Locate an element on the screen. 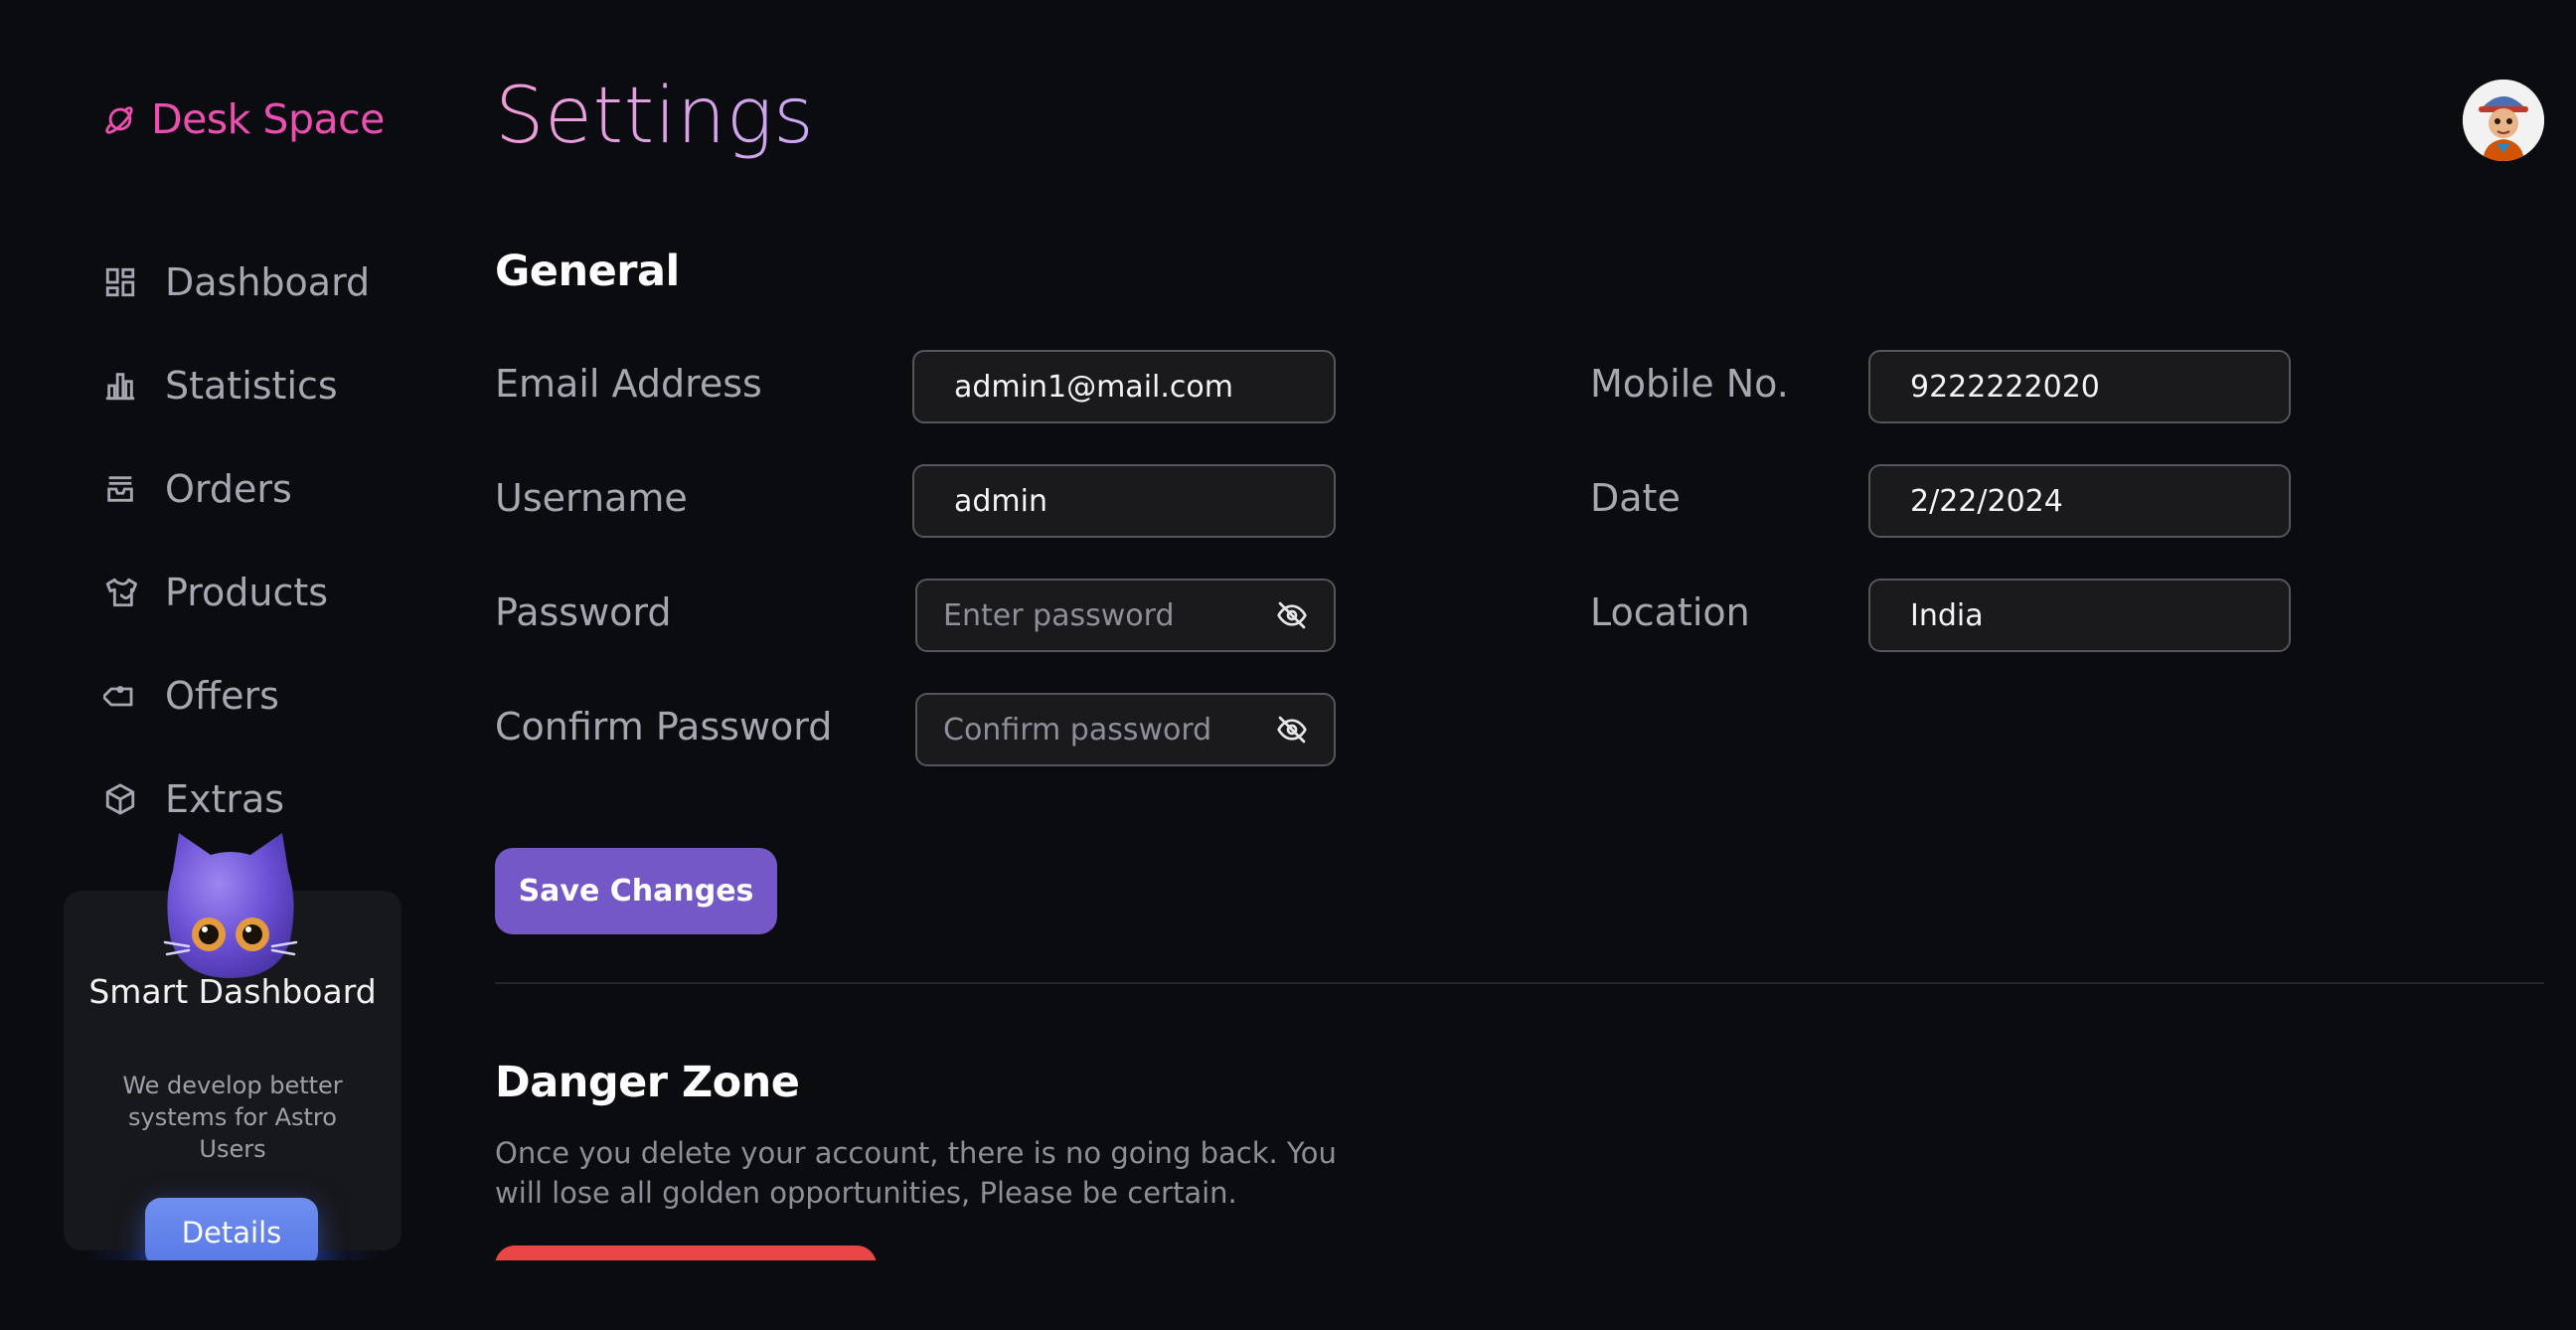 This screenshot has height=1330, width=2576. promo-title: Smart Dashboard is located at coordinates (232, 991).